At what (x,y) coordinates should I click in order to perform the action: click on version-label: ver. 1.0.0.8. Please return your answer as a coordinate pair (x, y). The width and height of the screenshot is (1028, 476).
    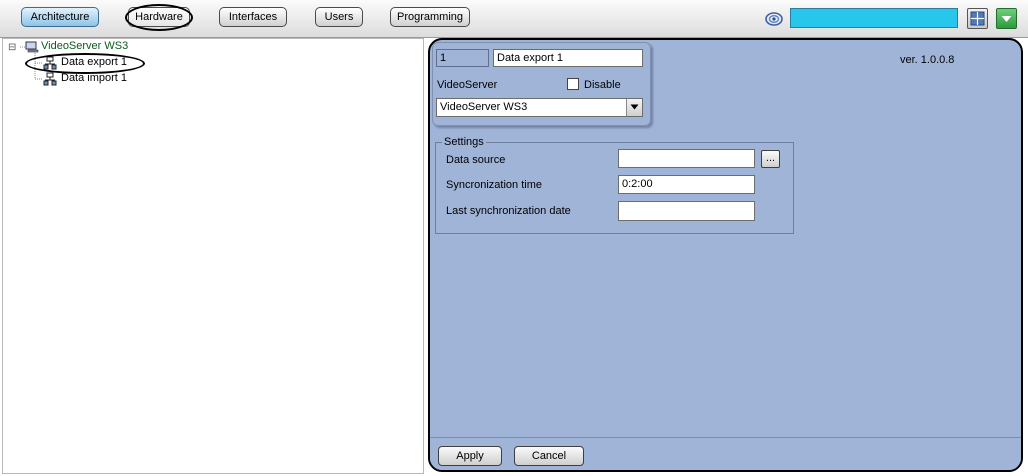
    Looking at the image, I should click on (927, 60).